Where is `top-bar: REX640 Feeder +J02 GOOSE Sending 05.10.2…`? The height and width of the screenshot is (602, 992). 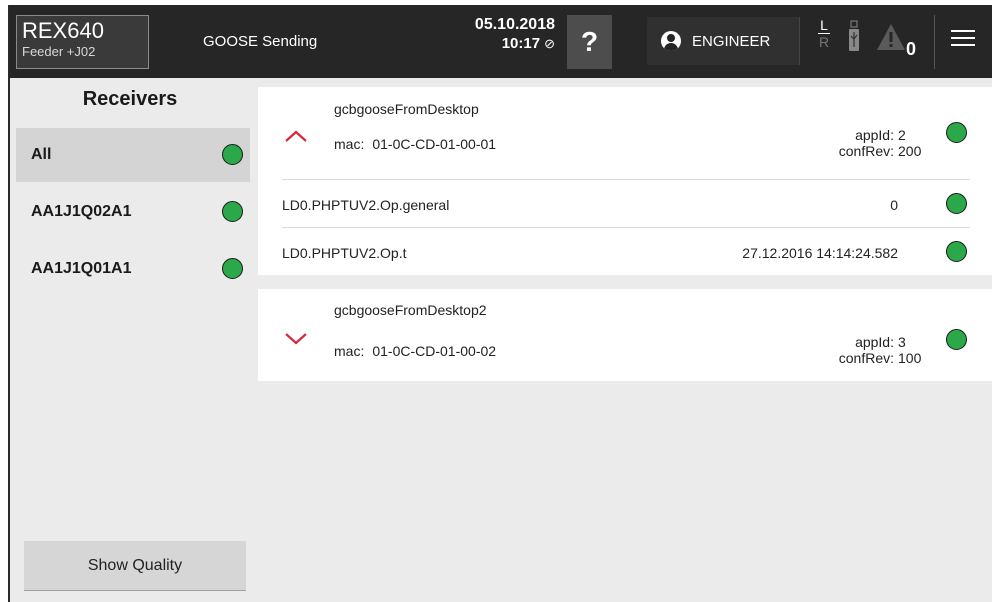 top-bar: REX640 Feeder +J02 GOOSE Sending 05.10.2… is located at coordinates (501, 41).